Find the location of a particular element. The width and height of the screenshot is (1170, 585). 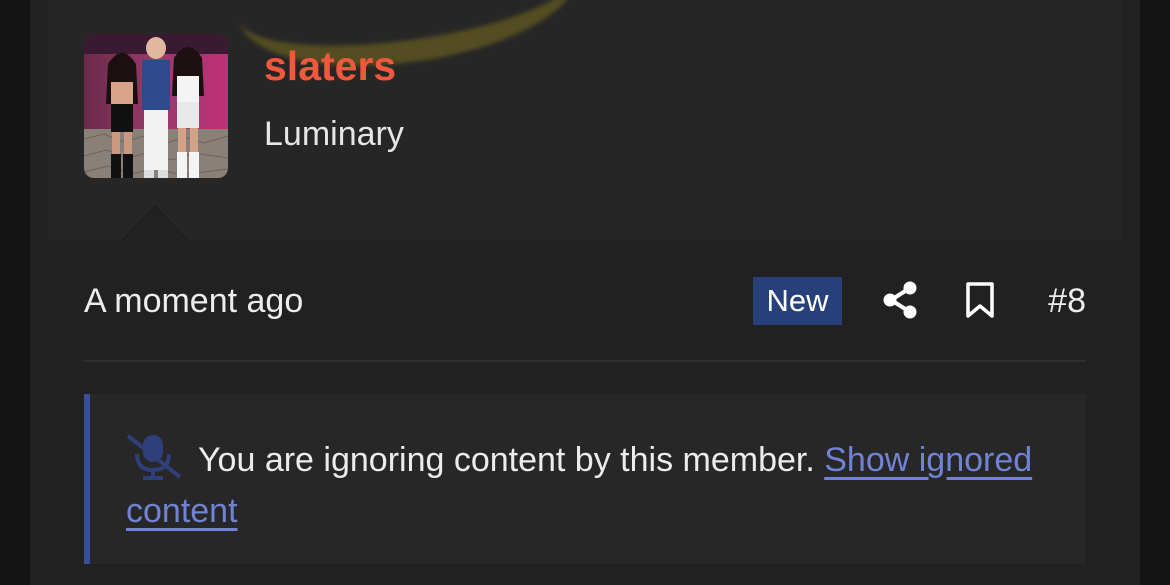

bookmark-icon is located at coordinates (980, 300).